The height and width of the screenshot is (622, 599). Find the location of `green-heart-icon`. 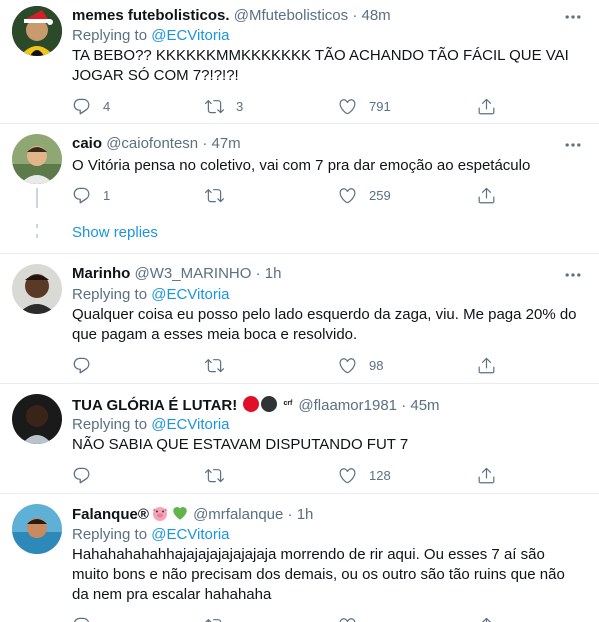

green-heart-icon is located at coordinates (180, 513).